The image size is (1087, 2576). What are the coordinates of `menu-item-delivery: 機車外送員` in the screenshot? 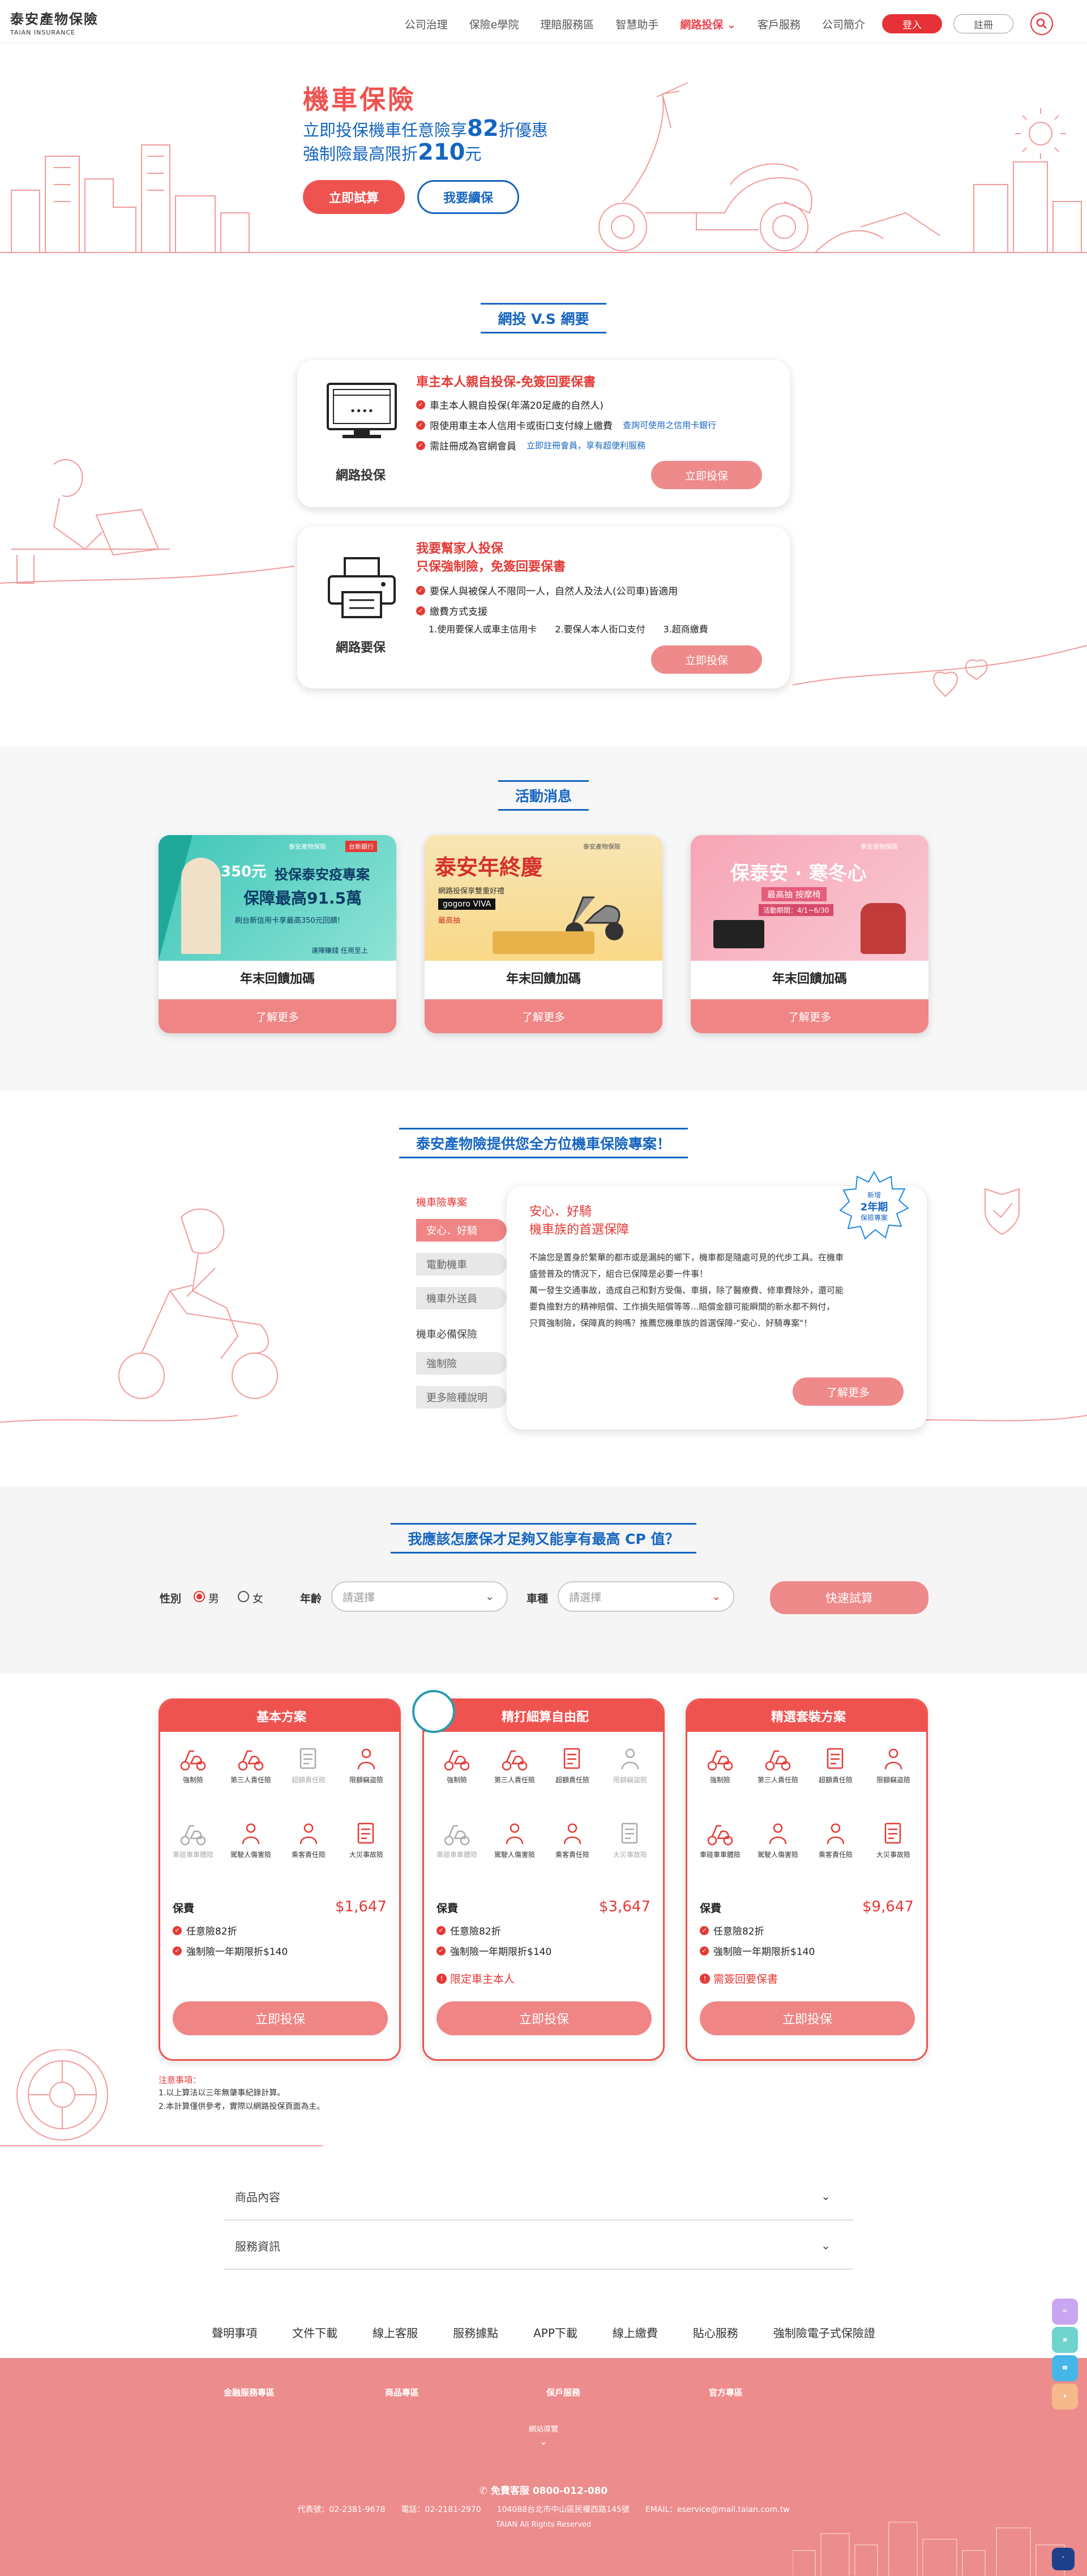 It's located at (461, 1298).